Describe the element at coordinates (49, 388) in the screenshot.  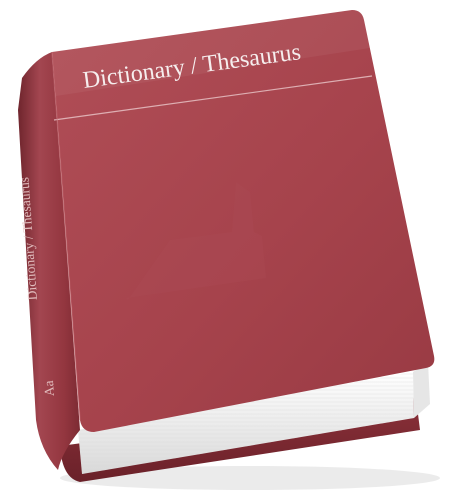
I see `spine-monogram: Aa` at that location.